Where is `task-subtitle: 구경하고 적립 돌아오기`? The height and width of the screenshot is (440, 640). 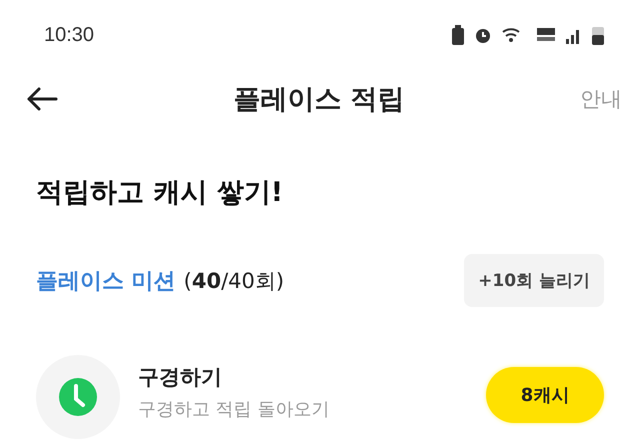
task-subtitle: 구경하고 적립 돌아오기 is located at coordinates (234, 409).